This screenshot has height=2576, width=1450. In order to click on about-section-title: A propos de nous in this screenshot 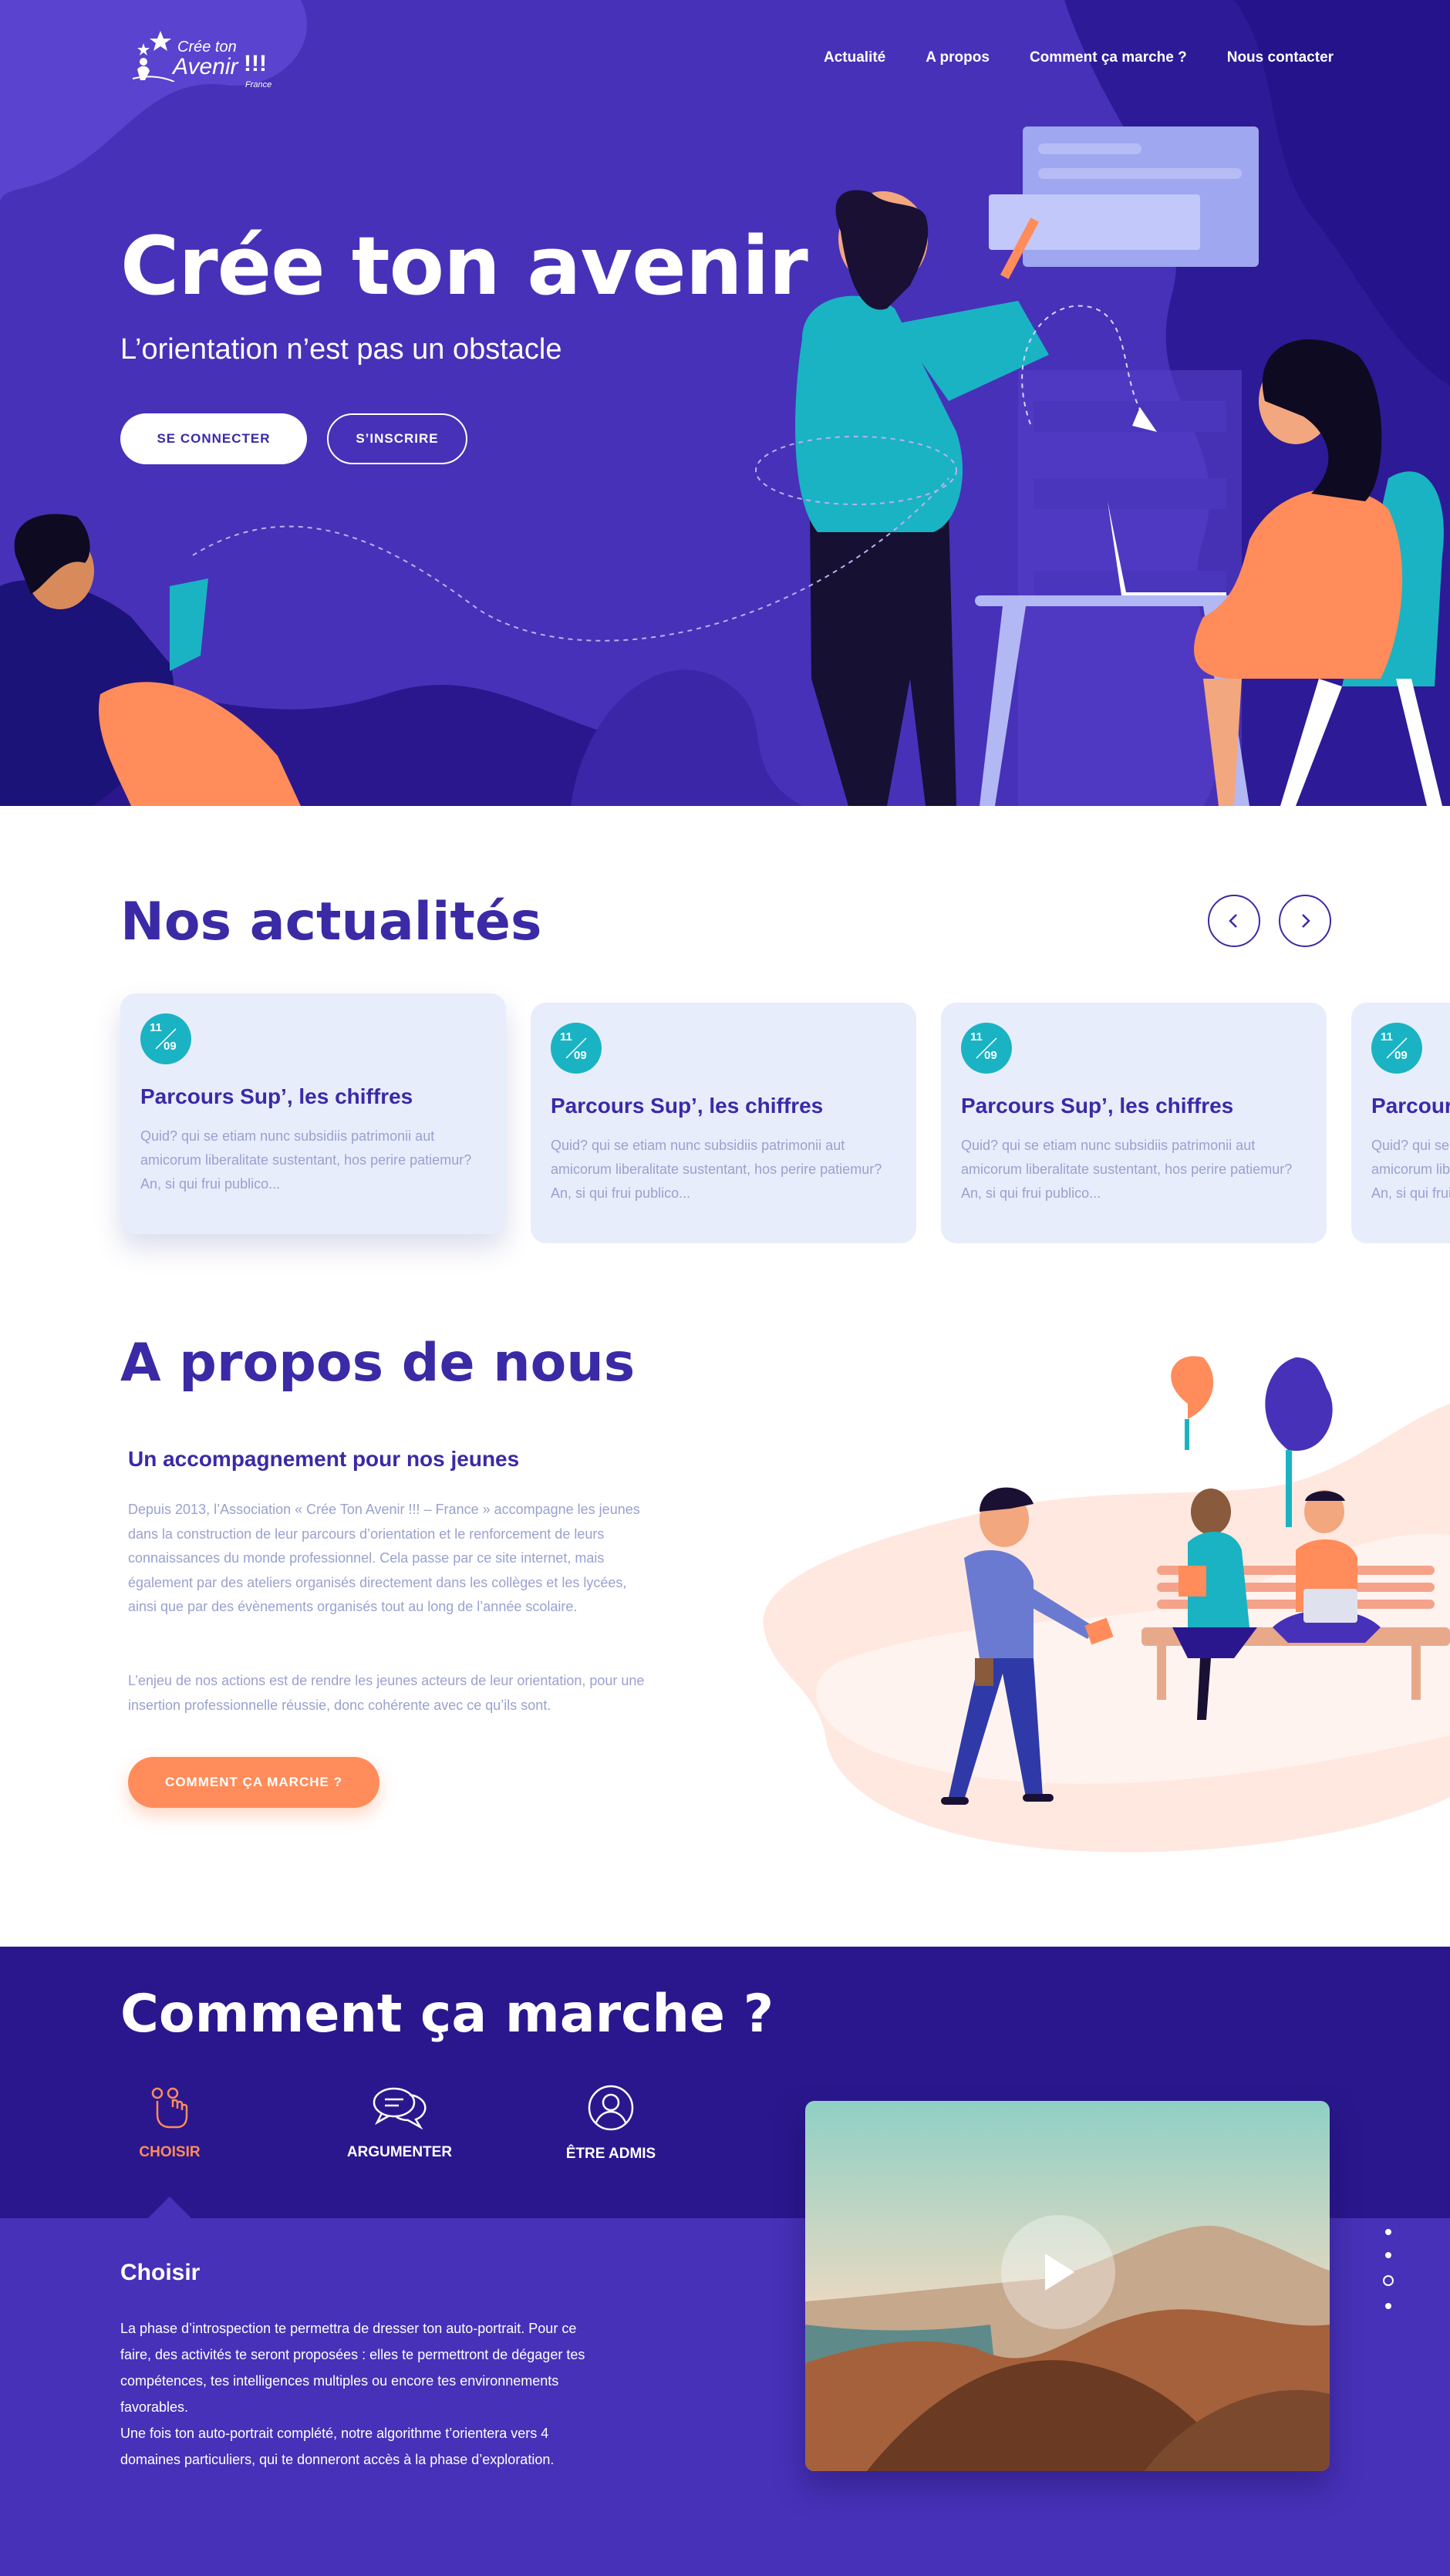, I will do `click(378, 1363)`.